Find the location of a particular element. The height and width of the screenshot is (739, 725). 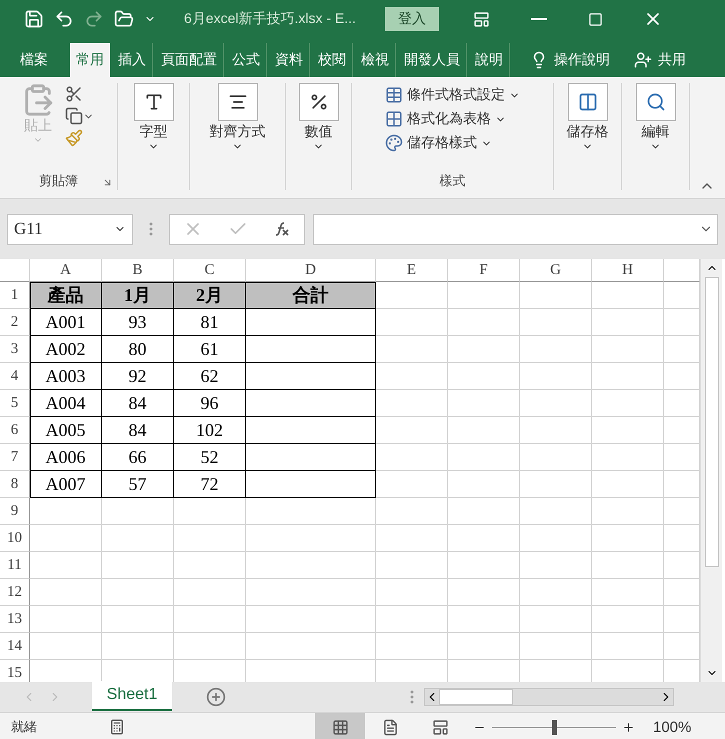

ribbon-button: 儲存格樣式 is located at coordinates (452, 143).